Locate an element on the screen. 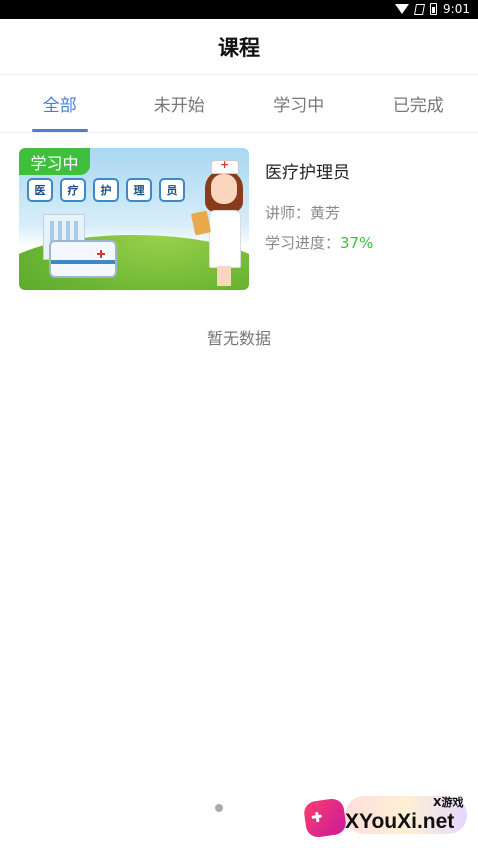 The height and width of the screenshot is (851, 478). tab-in-progress-label: 学习中 is located at coordinates (299, 106).